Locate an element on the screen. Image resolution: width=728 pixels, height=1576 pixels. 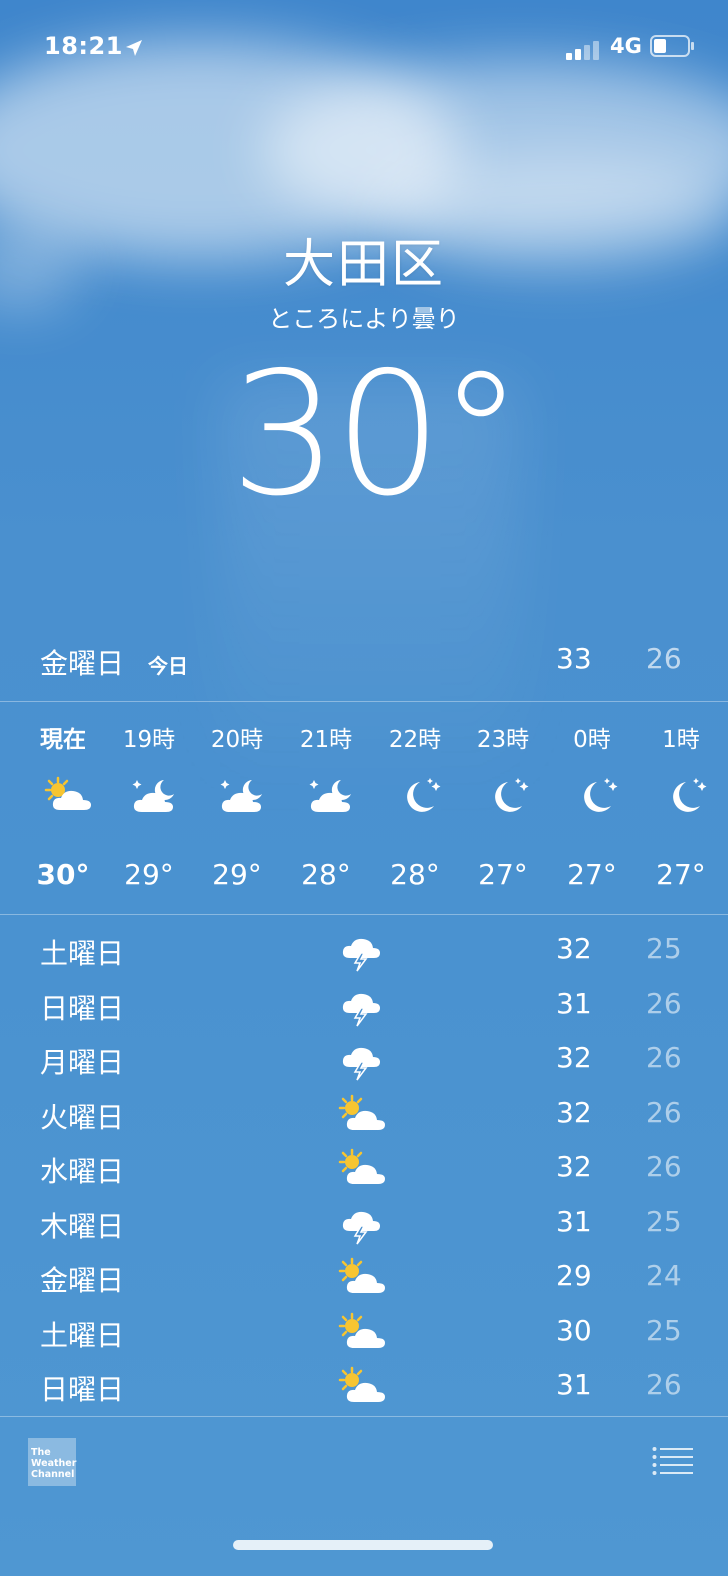
daily-row: 木曜日 31 25 is located at coordinates (364, 1224).